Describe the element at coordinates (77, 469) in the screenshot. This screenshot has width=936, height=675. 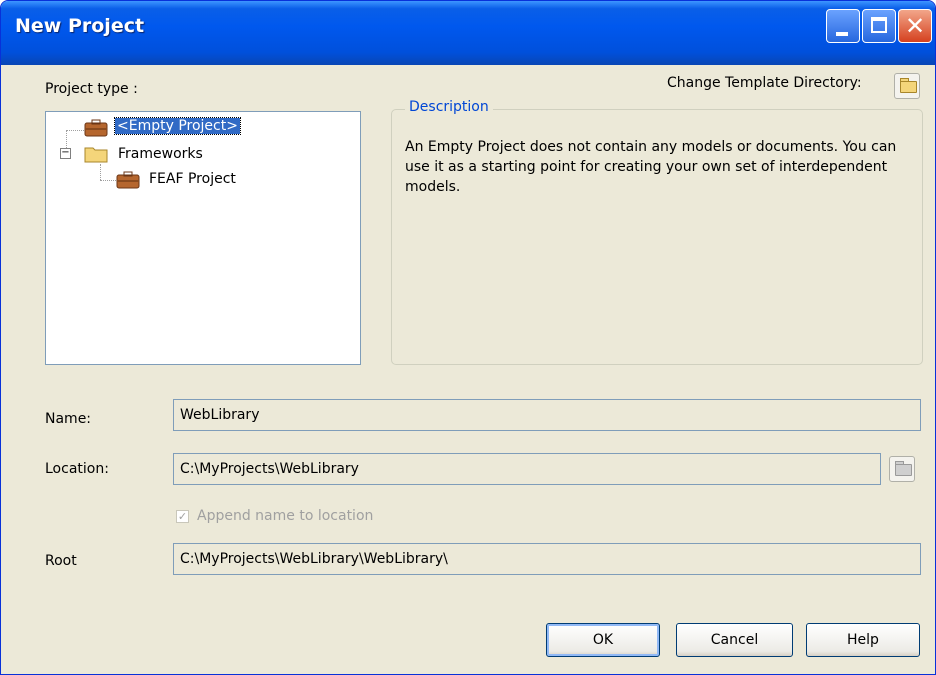
I see `location-label: Location:` at that location.